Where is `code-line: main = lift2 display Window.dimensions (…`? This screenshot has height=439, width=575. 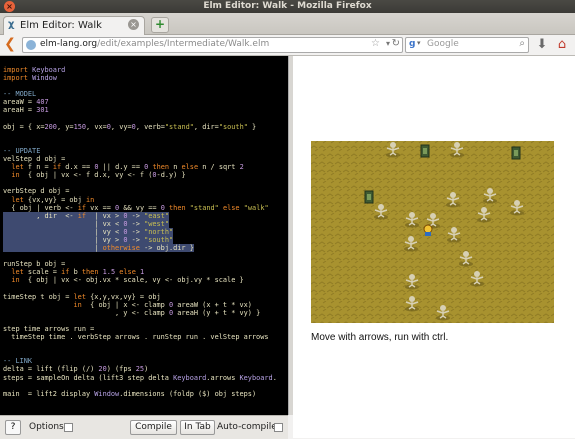
code-line: main = lift2 display Window.dimensions (… is located at coordinates (130, 393).